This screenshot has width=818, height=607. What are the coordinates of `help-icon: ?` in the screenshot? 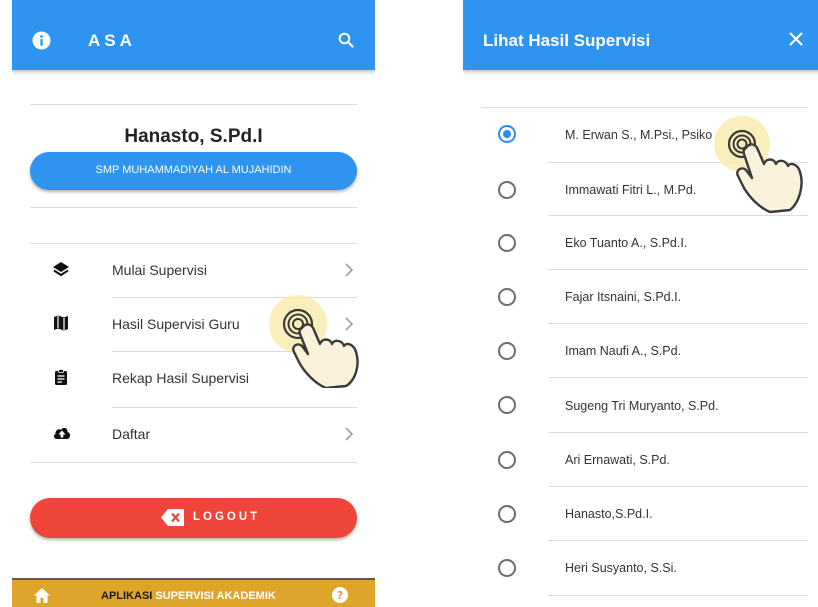 It's located at (340, 597).